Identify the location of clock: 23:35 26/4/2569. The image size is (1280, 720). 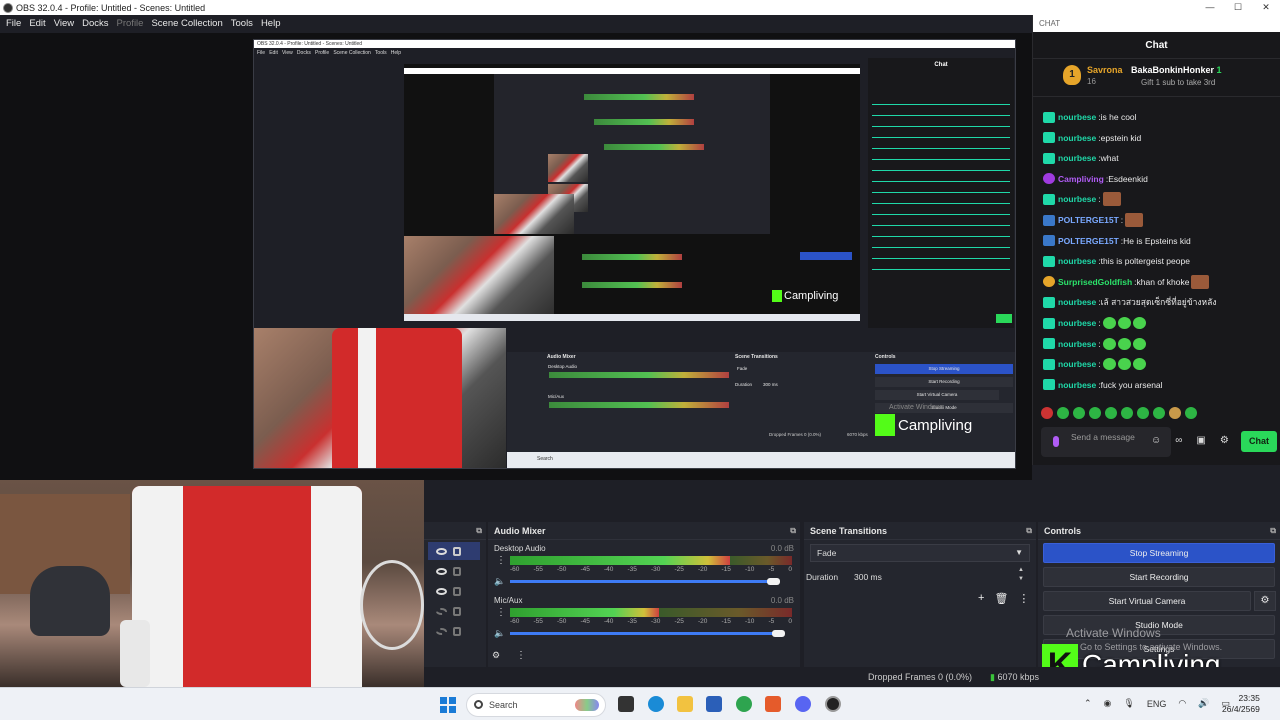
(1241, 704).